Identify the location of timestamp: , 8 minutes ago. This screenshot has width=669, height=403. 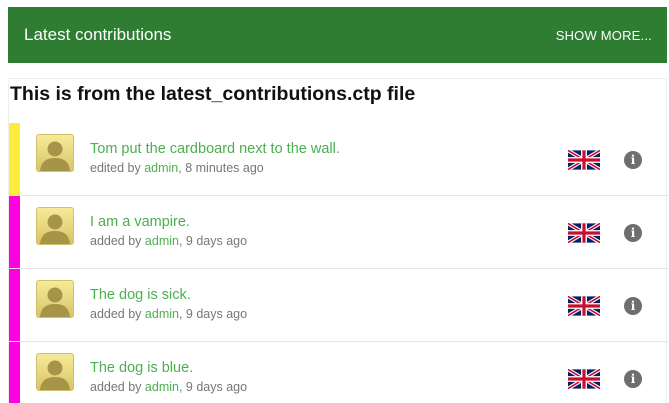
(221, 168).